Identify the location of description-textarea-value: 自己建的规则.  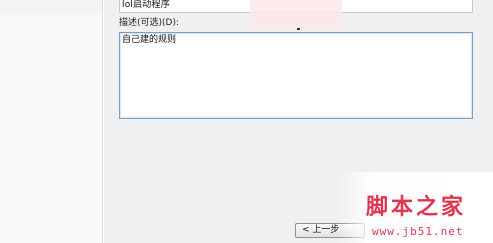
(149, 40).